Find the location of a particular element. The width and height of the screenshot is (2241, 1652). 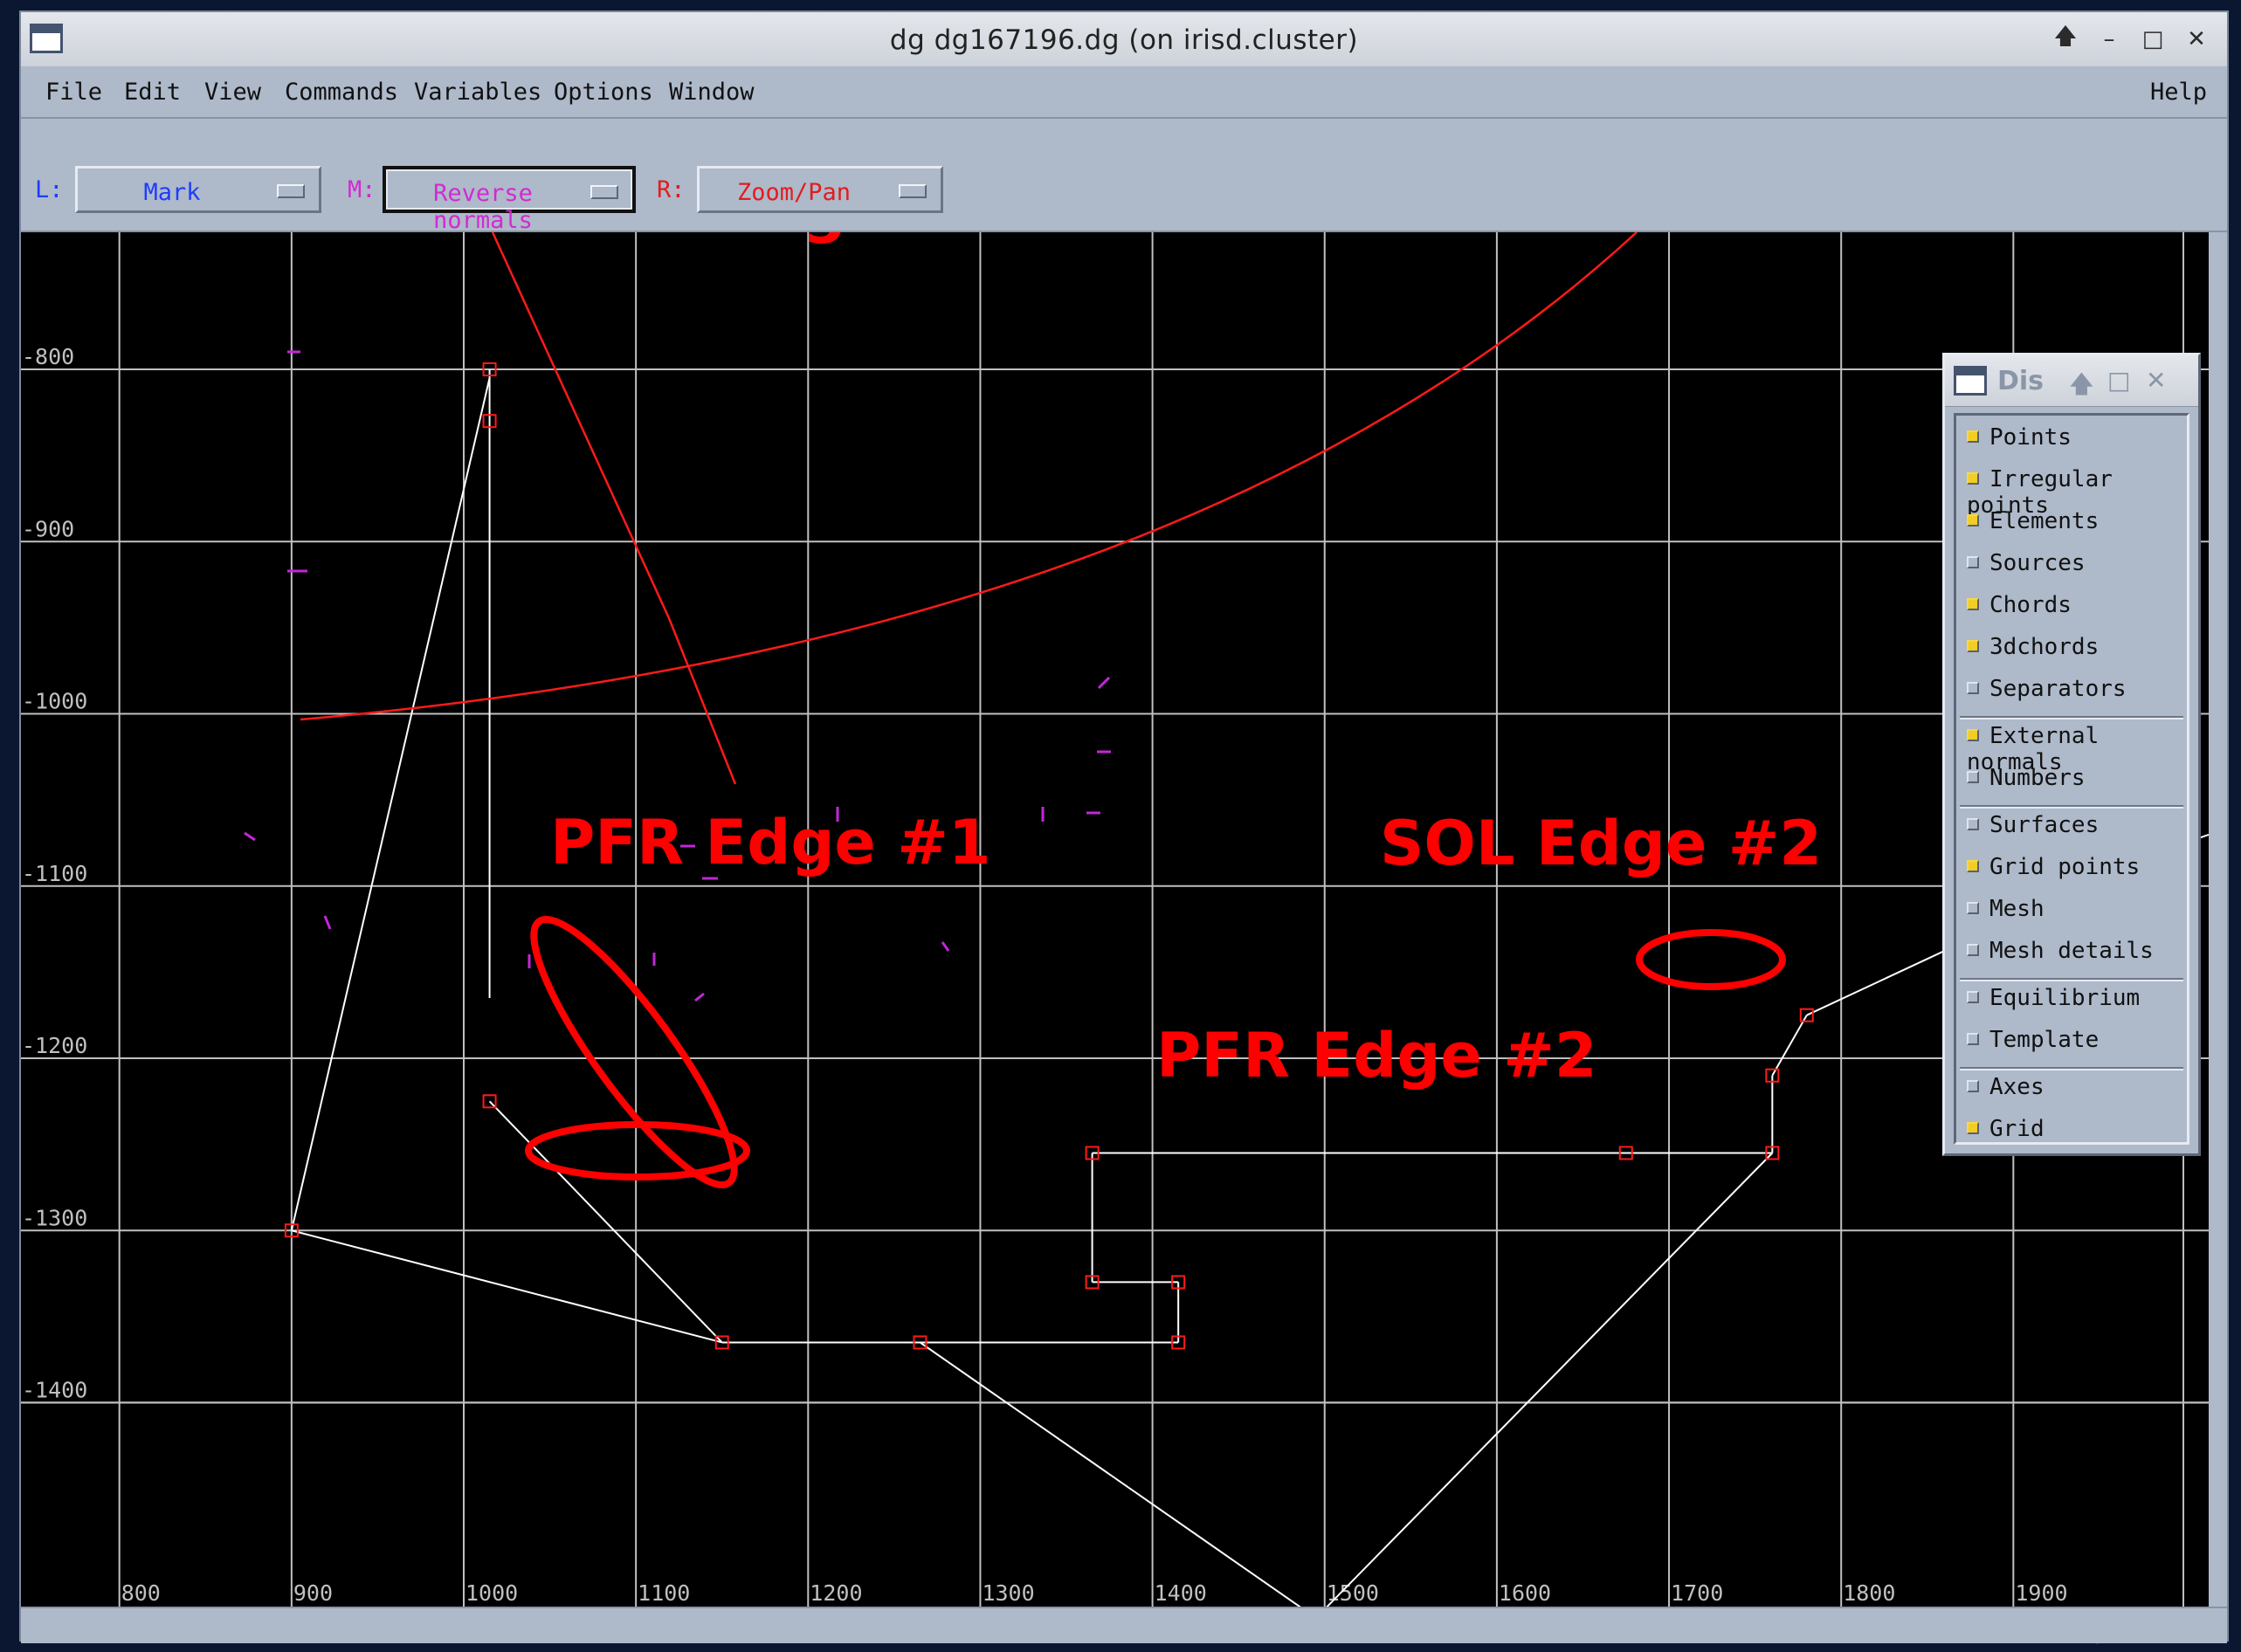

display-toggle-mesh-details: Mesh details is located at coordinates (2061, 951).